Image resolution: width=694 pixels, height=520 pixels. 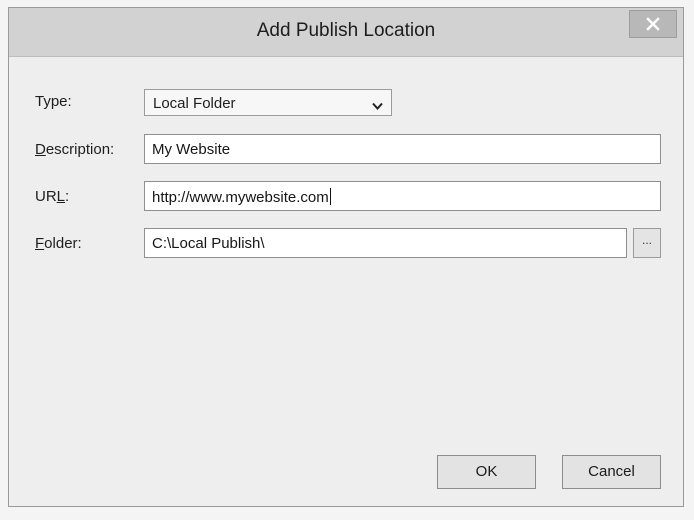 What do you see at coordinates (402, 149) in the screenshot?
I see `description-input: My Website` at bounding box center [402, 149].